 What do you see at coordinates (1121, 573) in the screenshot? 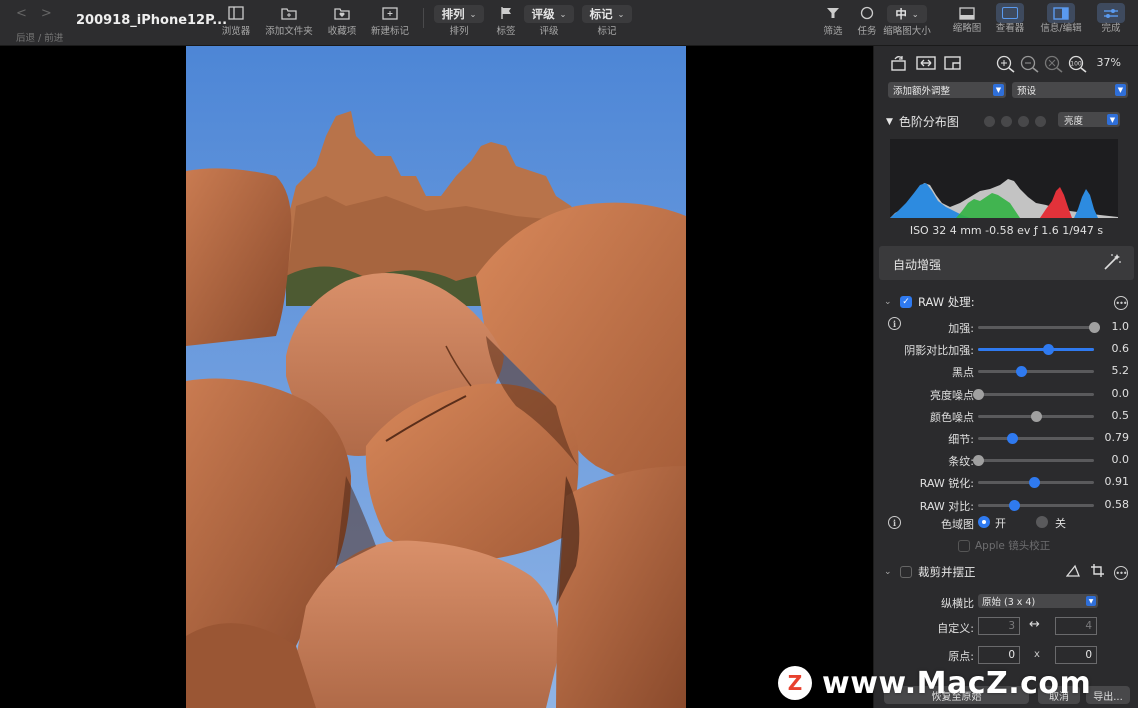
I see `crop-more-icon: •••` at bounding box center [1121, 573].